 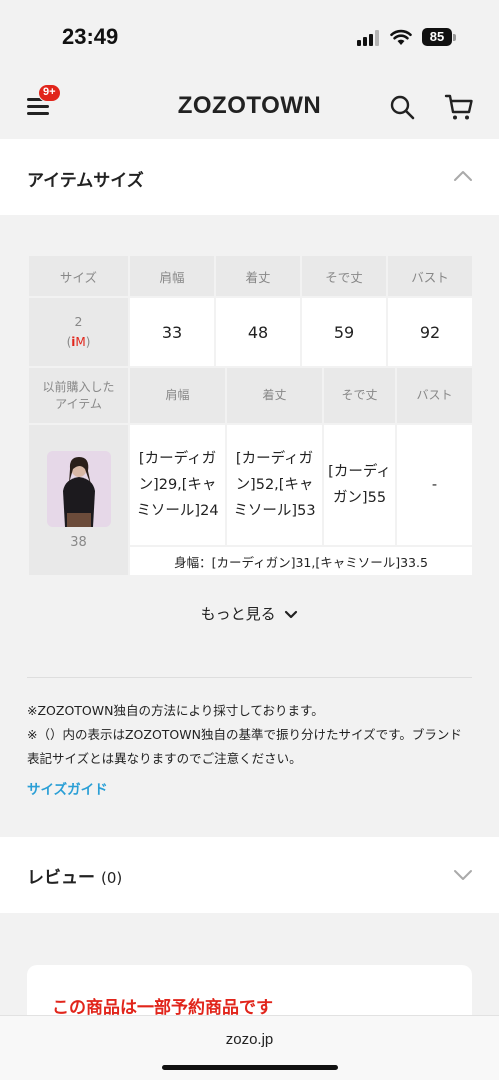 I want to click on cellular-signal-icon, so click(x=369, y=38).